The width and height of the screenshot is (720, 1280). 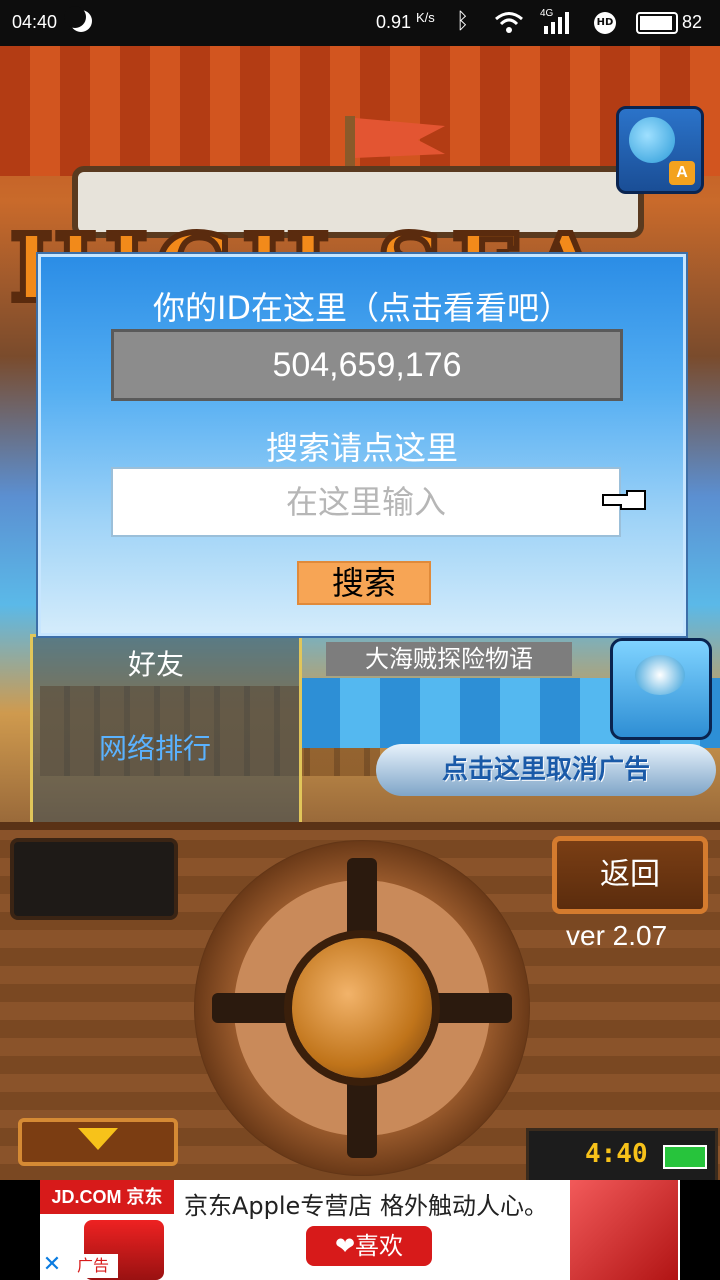 I want to click on curtain-left, so click(x=180, y=111).